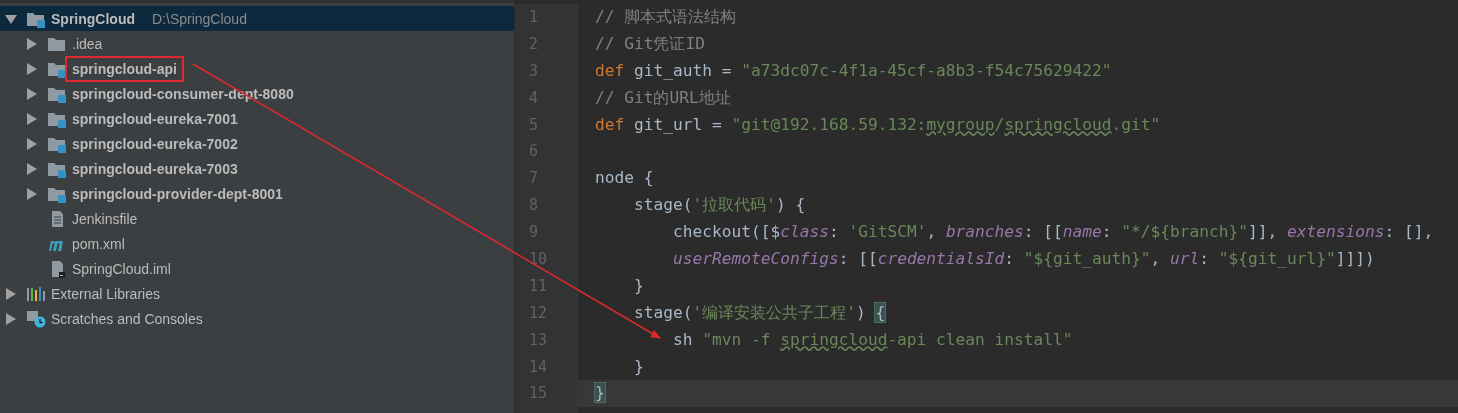 The height and width of the screenshot is (413, 1458). I want to click on code-line: stage('编译安装公共子工程') {, so click(759, 312).